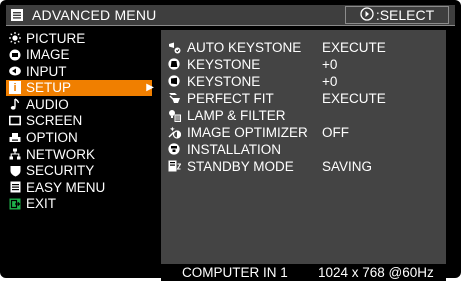 This screenshot has width=473, height=296. What do you see at coordinates (15, 88) in the screenshot?
I see `setup-icon: i` at bounding box center [15, 88].